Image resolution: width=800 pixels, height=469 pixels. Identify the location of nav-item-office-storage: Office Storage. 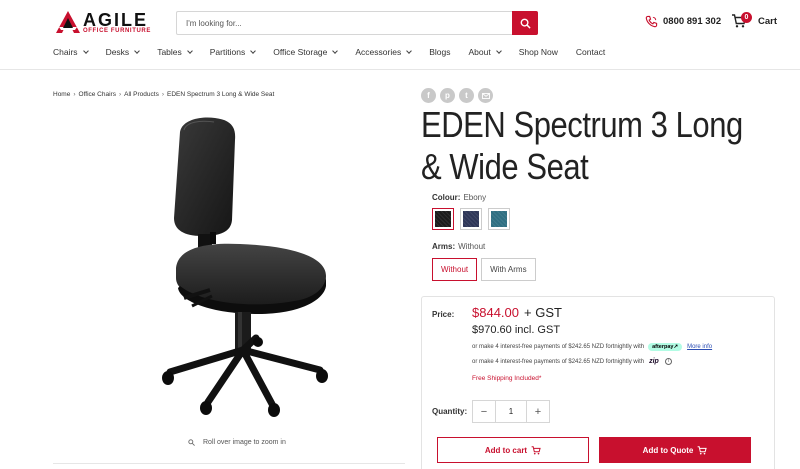
(306, 52).